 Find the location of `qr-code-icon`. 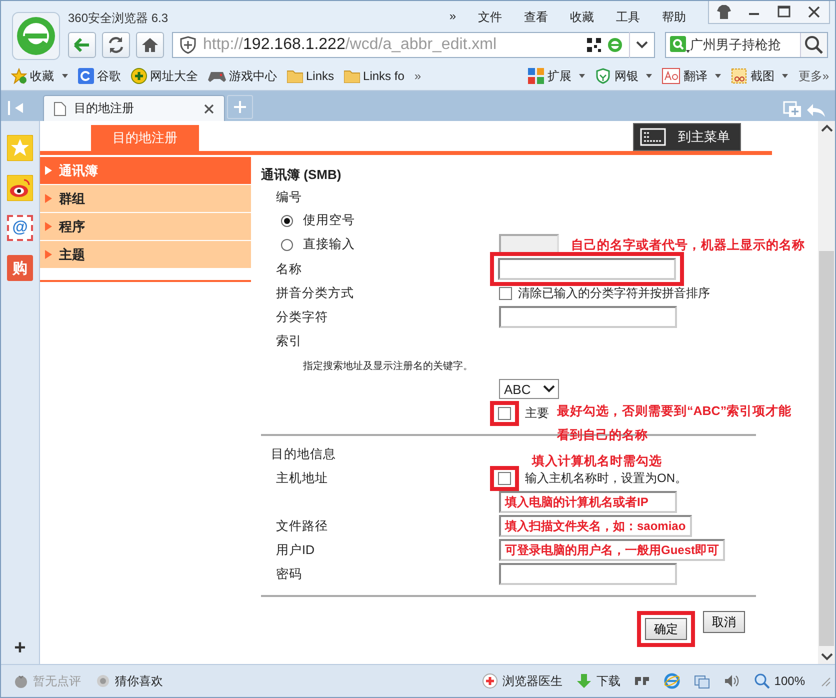

qr-code-icon is located at coordinates (594, 45).